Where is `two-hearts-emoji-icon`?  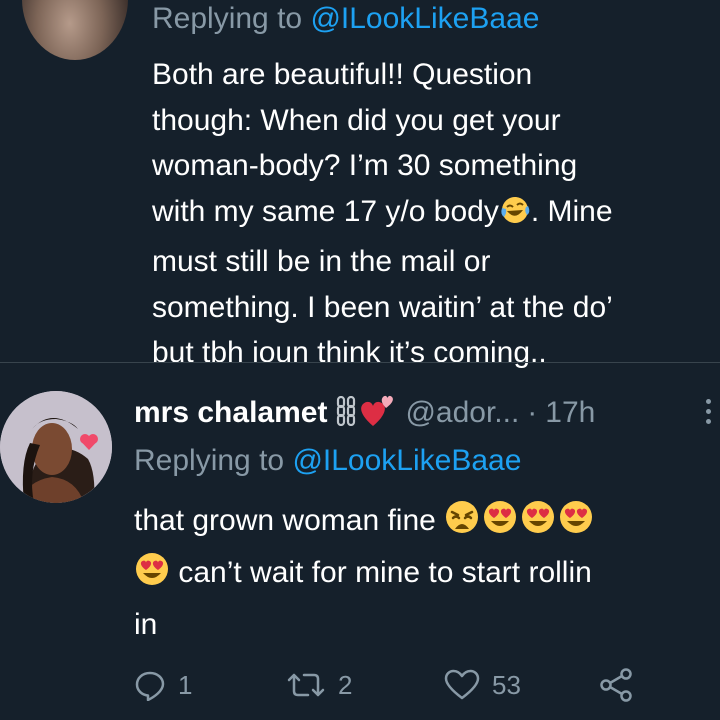 two-hearts-emoji-icon is located at coordinates (377, 413).